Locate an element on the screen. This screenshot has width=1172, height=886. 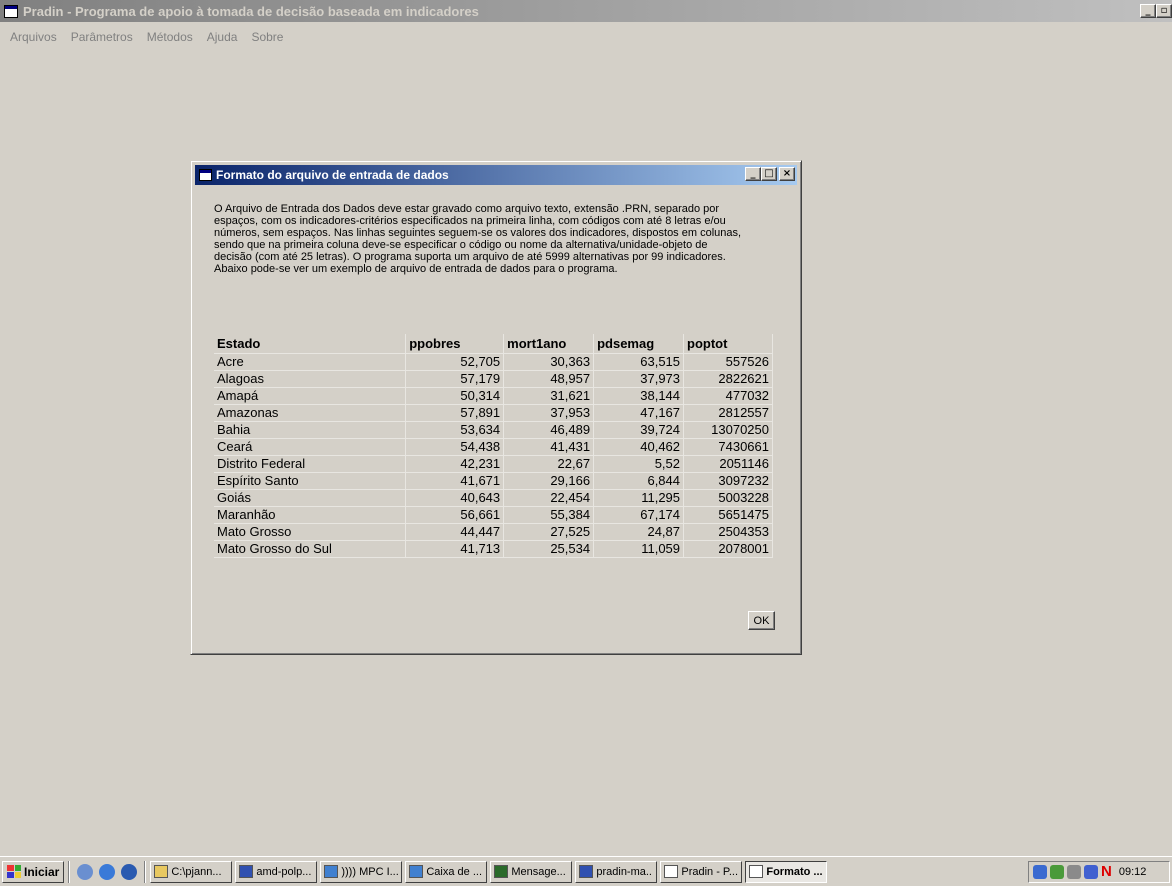
menu-metodos: Métodos is located at coordinates (170, 39).